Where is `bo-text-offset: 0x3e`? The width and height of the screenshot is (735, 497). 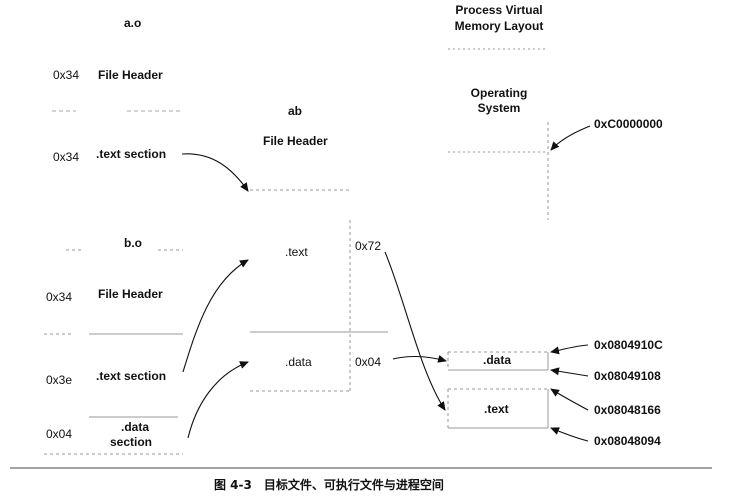 bo-text-offset: 0x3e is located at coordinates (59, 380).